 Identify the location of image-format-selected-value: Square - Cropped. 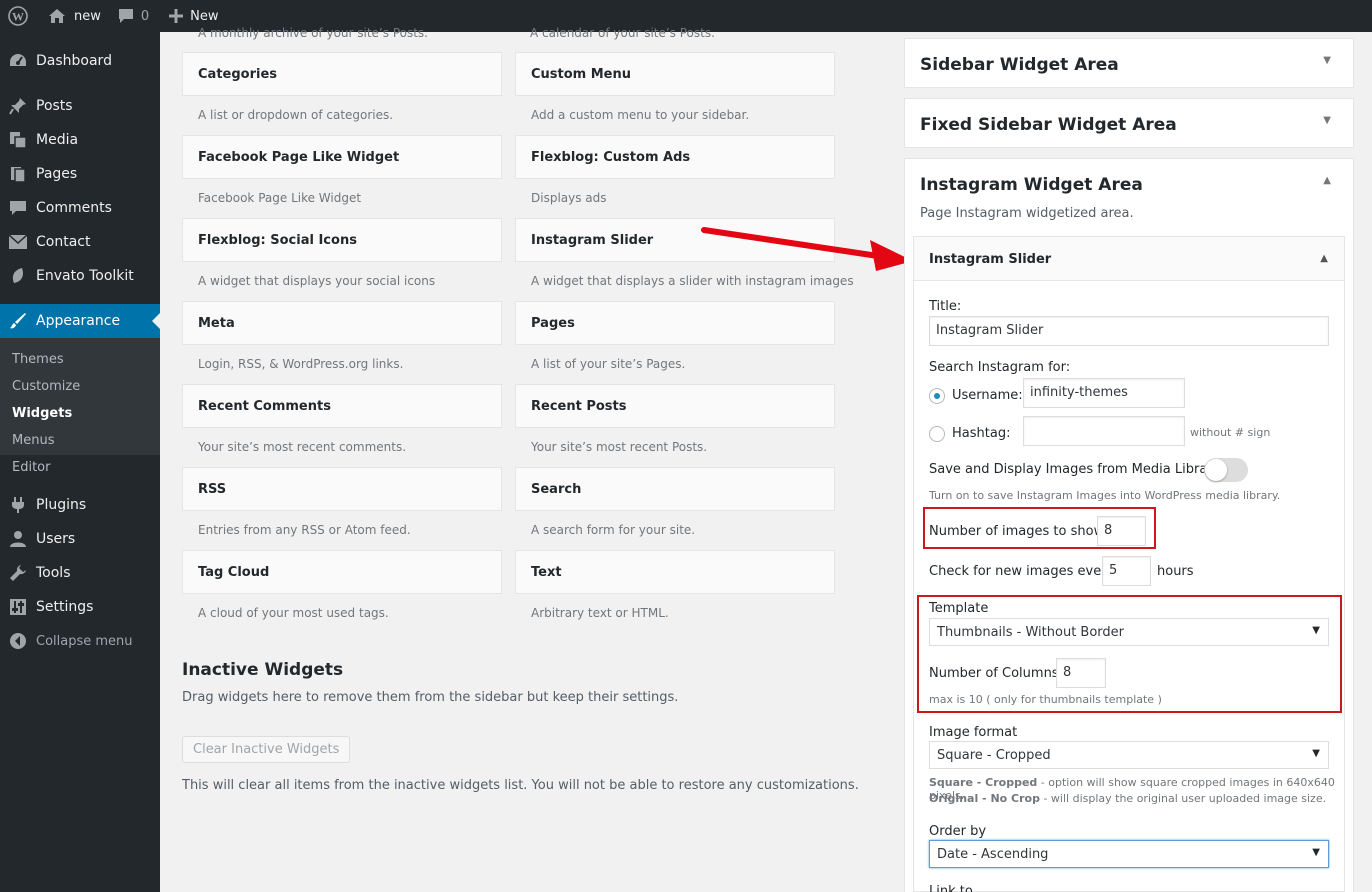
(994, 755).